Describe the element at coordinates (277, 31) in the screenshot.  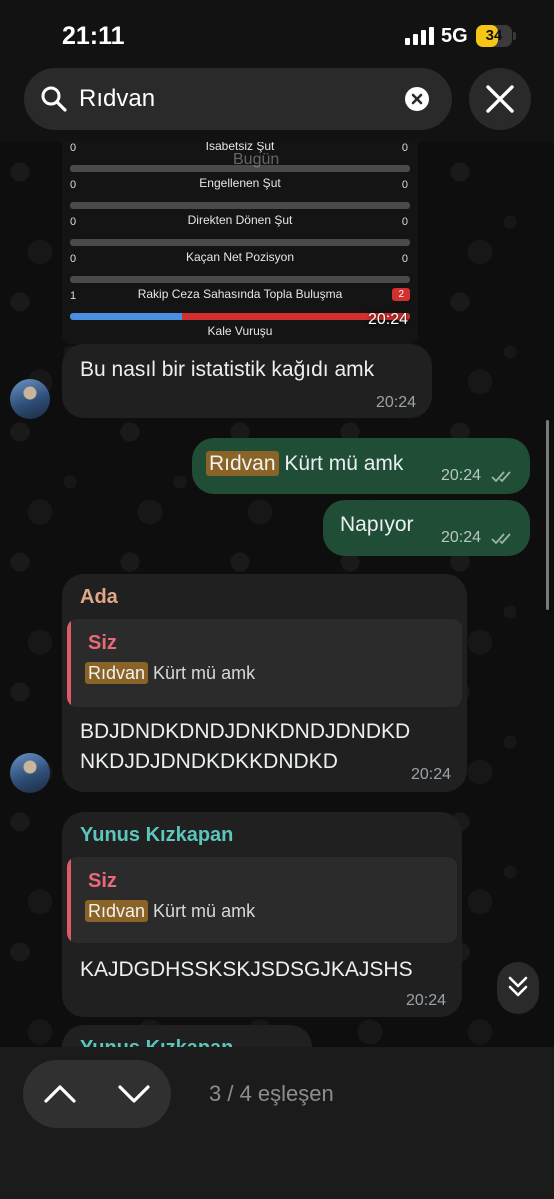
I see `status-bar: 21:11 5G 34` at that location.